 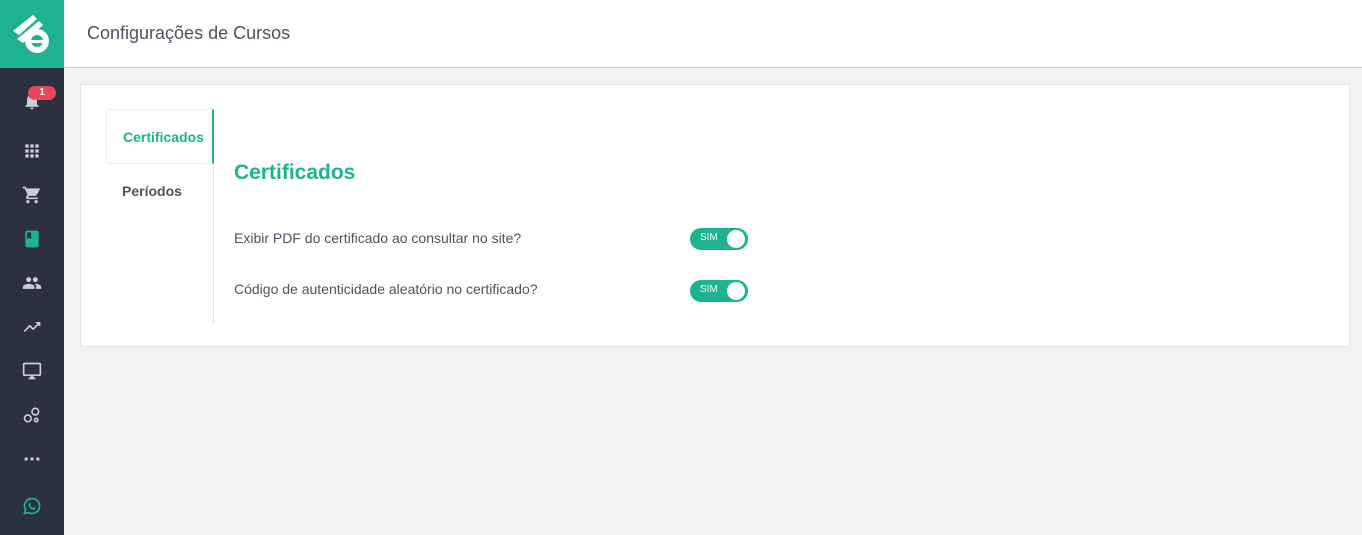 I want to click on settings-tabs: Certificados Períodos, so click(x=160, y=216).